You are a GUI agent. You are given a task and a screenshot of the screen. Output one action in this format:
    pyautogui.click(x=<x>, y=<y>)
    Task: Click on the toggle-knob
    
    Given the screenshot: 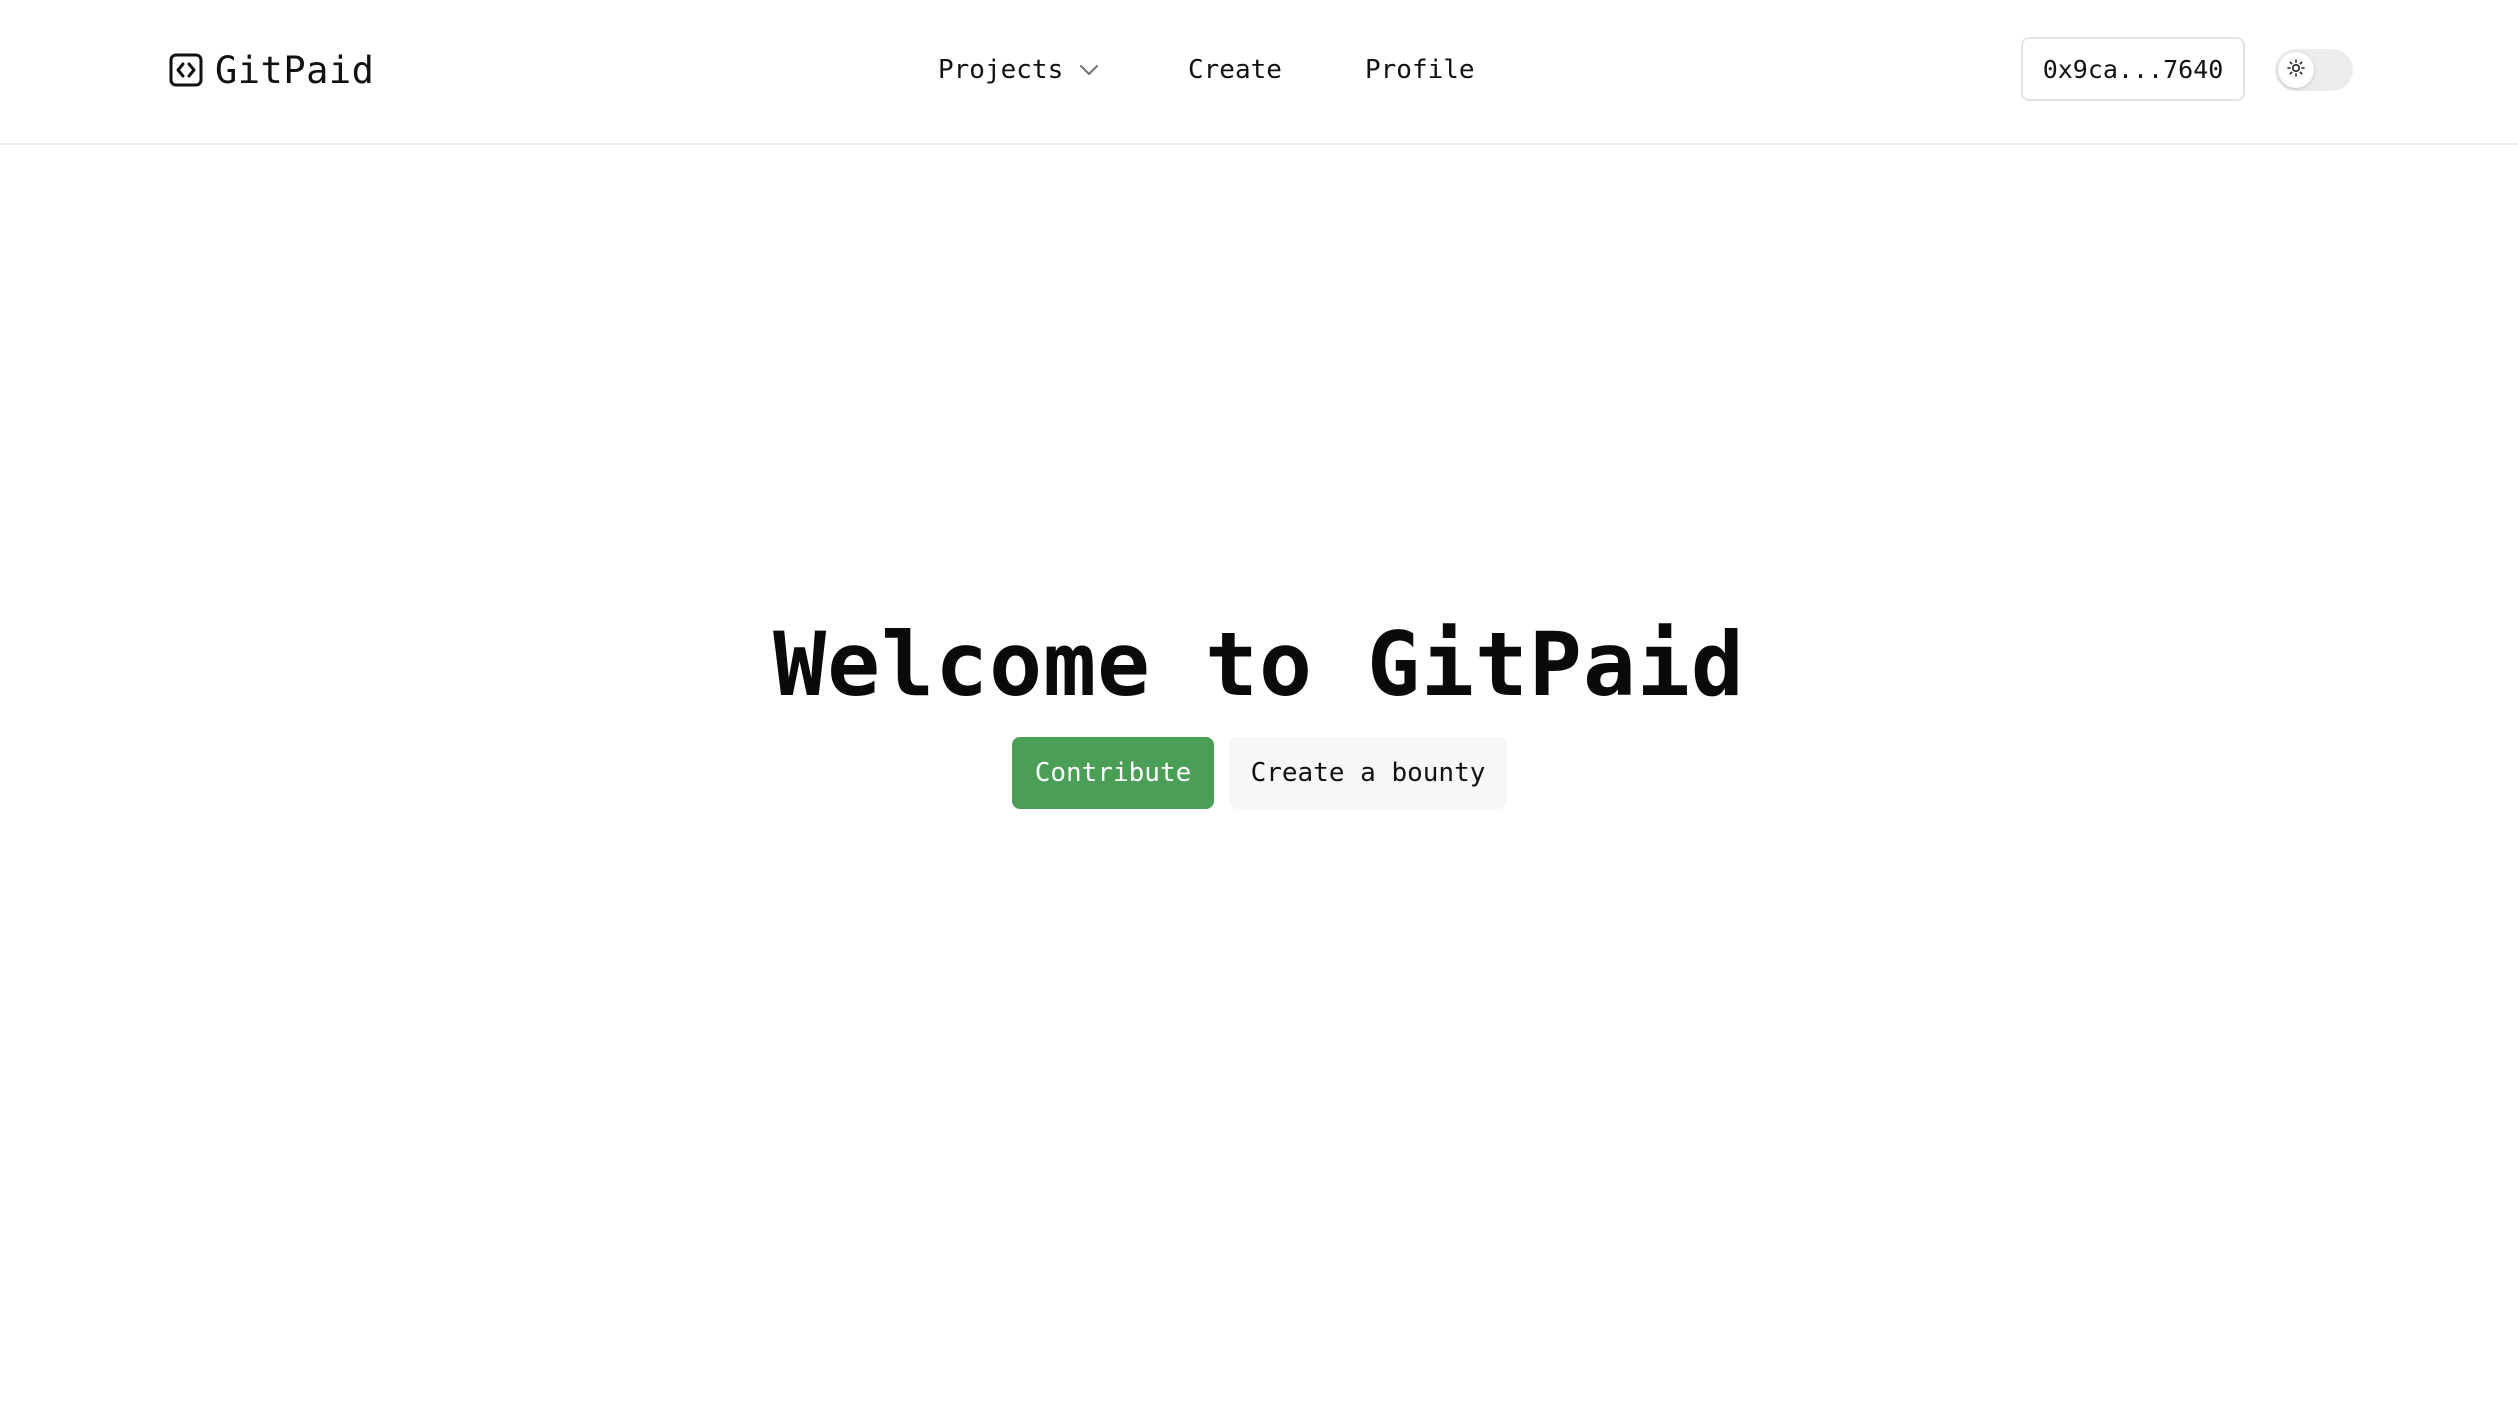 What is the action you would take?
    pyautogui.click(x=2296, y=70)
    